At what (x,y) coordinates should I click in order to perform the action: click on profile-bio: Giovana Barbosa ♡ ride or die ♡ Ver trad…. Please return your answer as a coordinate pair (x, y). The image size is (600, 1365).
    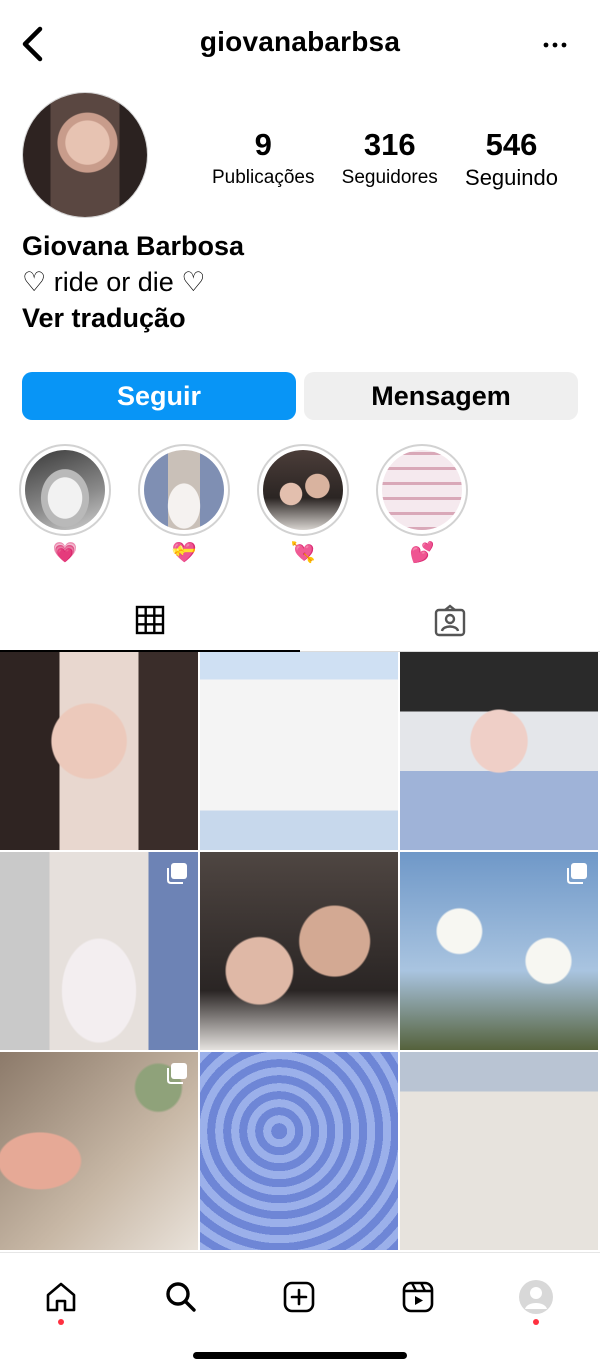
    Looking at the image, I should click on (302, 282).